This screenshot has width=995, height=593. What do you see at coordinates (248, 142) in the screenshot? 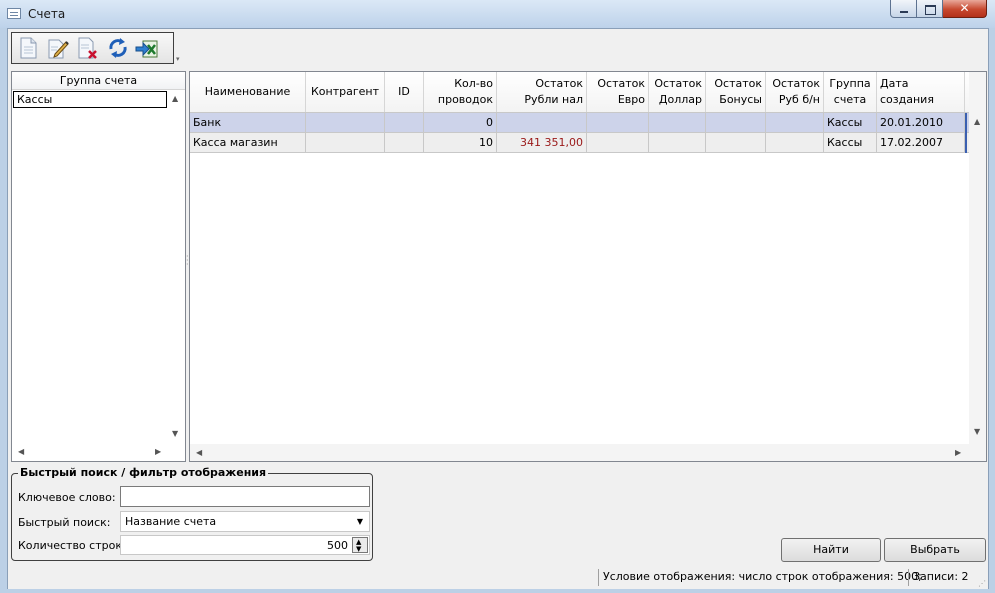
I see `cell-name: Касса магазин` at bounding box center [248, 142].